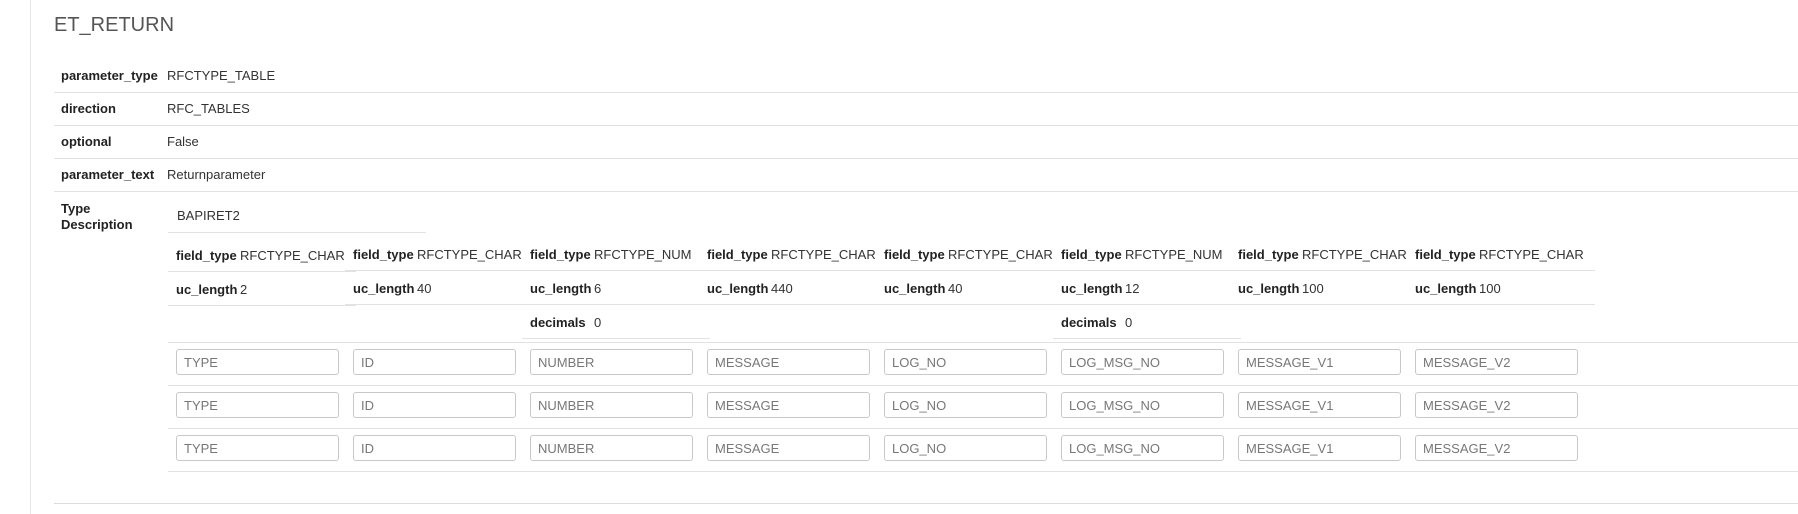 The height and width of the screenshot is (514, 1798). What do you see at coordinates (88, 108) in the screenshot?
I see `param-key: direction` at bounding box center [88, 108].